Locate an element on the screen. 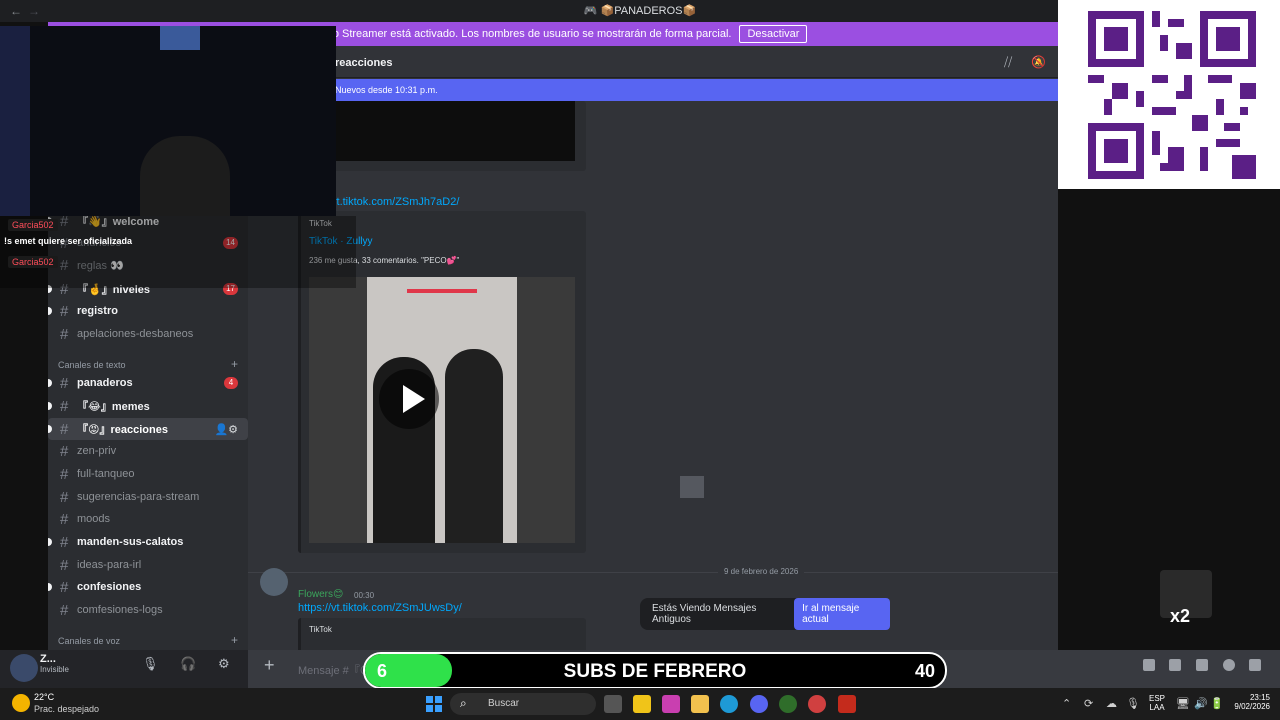 The width and height of the screenshot is (1280, 720). apps-icon is located at coordinates (1255, 665).